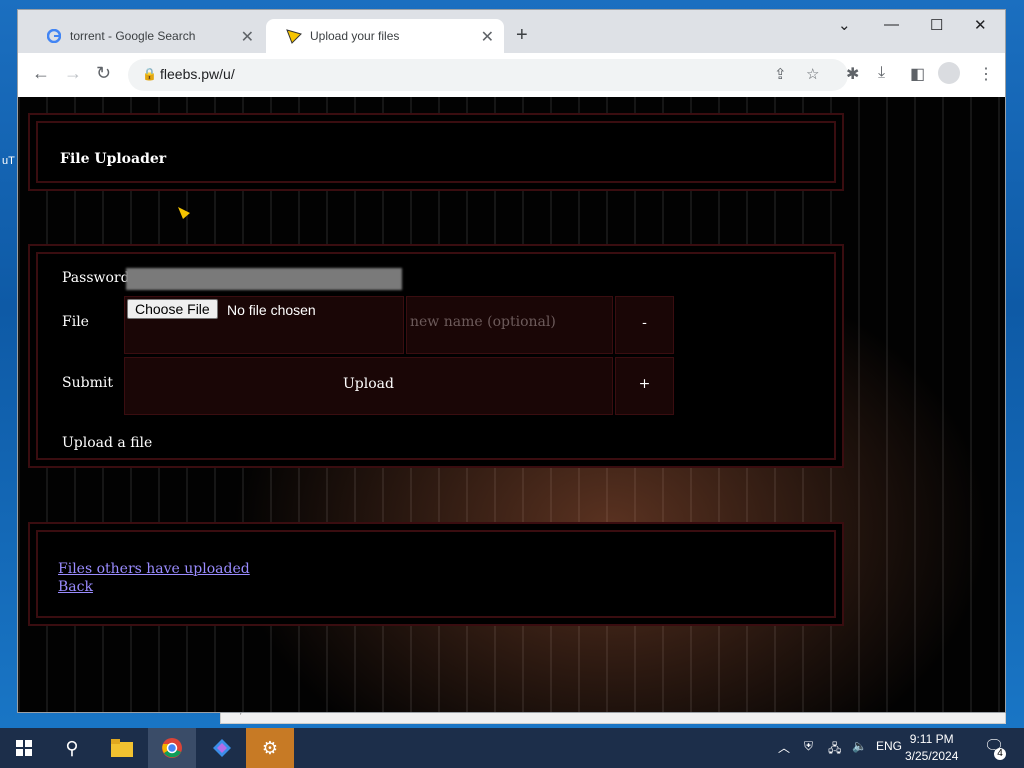  What do you see at coordinates (184, 213) in the screenshot?
I see `mouse-cursor-icon` at bounding box center [184, 213].